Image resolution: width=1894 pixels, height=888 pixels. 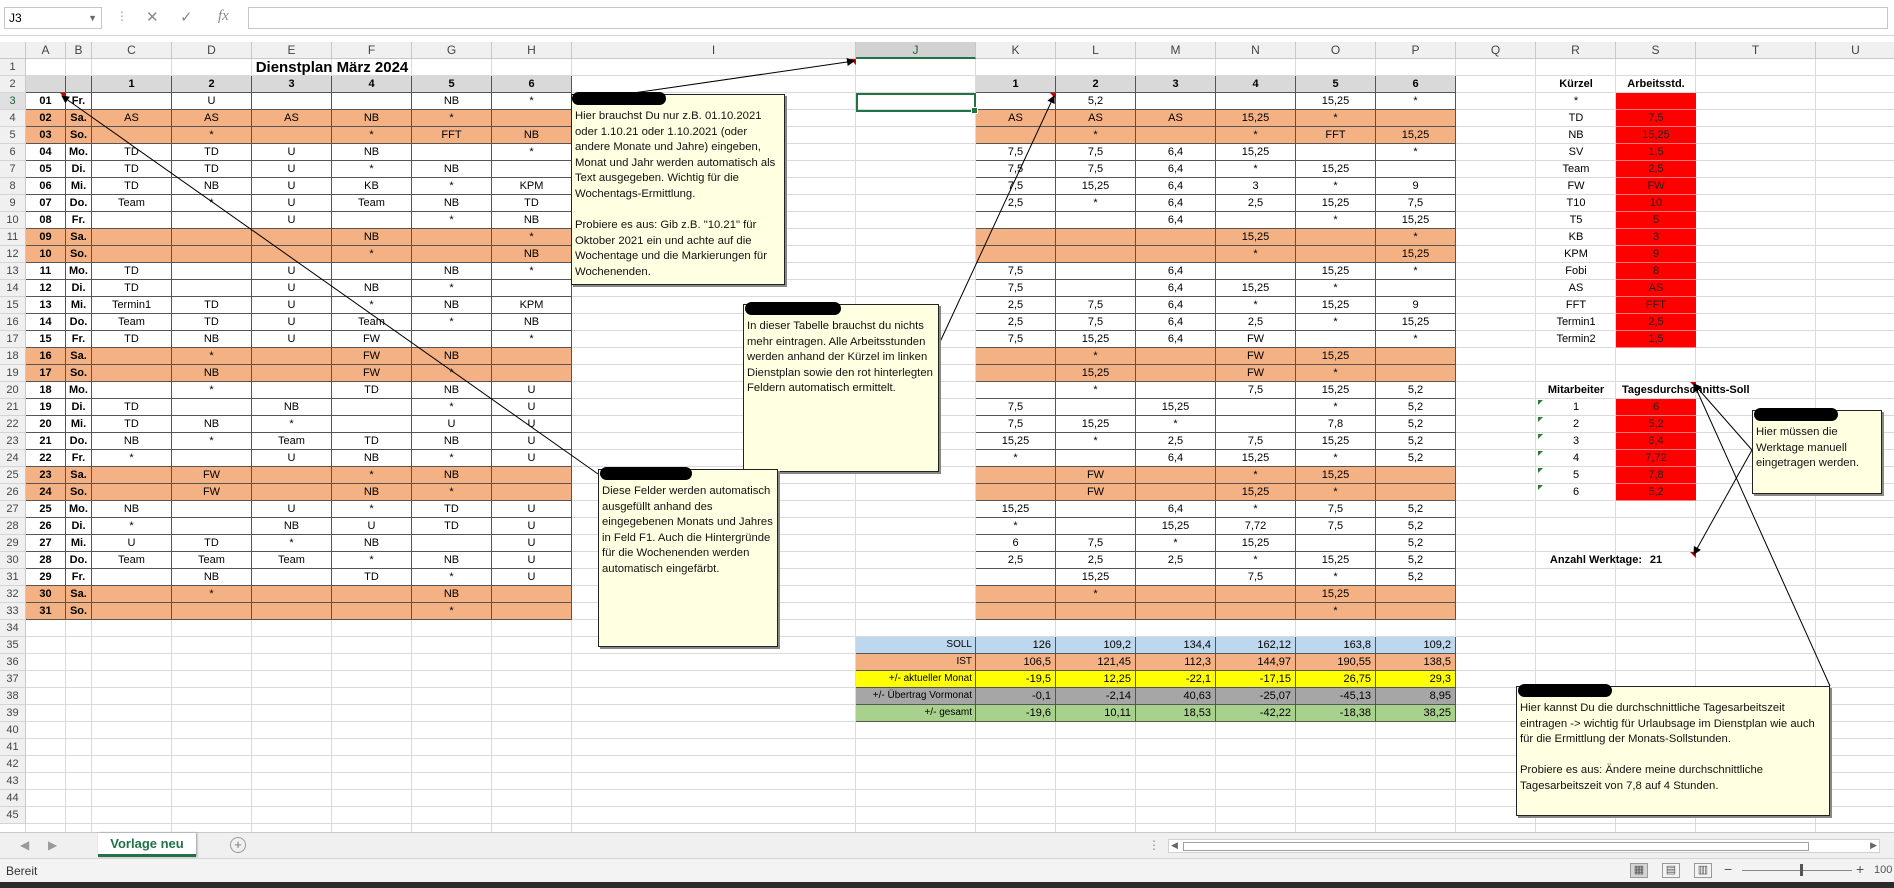 I want to click on zoom-level: 100, so click(x=1883, y=870).